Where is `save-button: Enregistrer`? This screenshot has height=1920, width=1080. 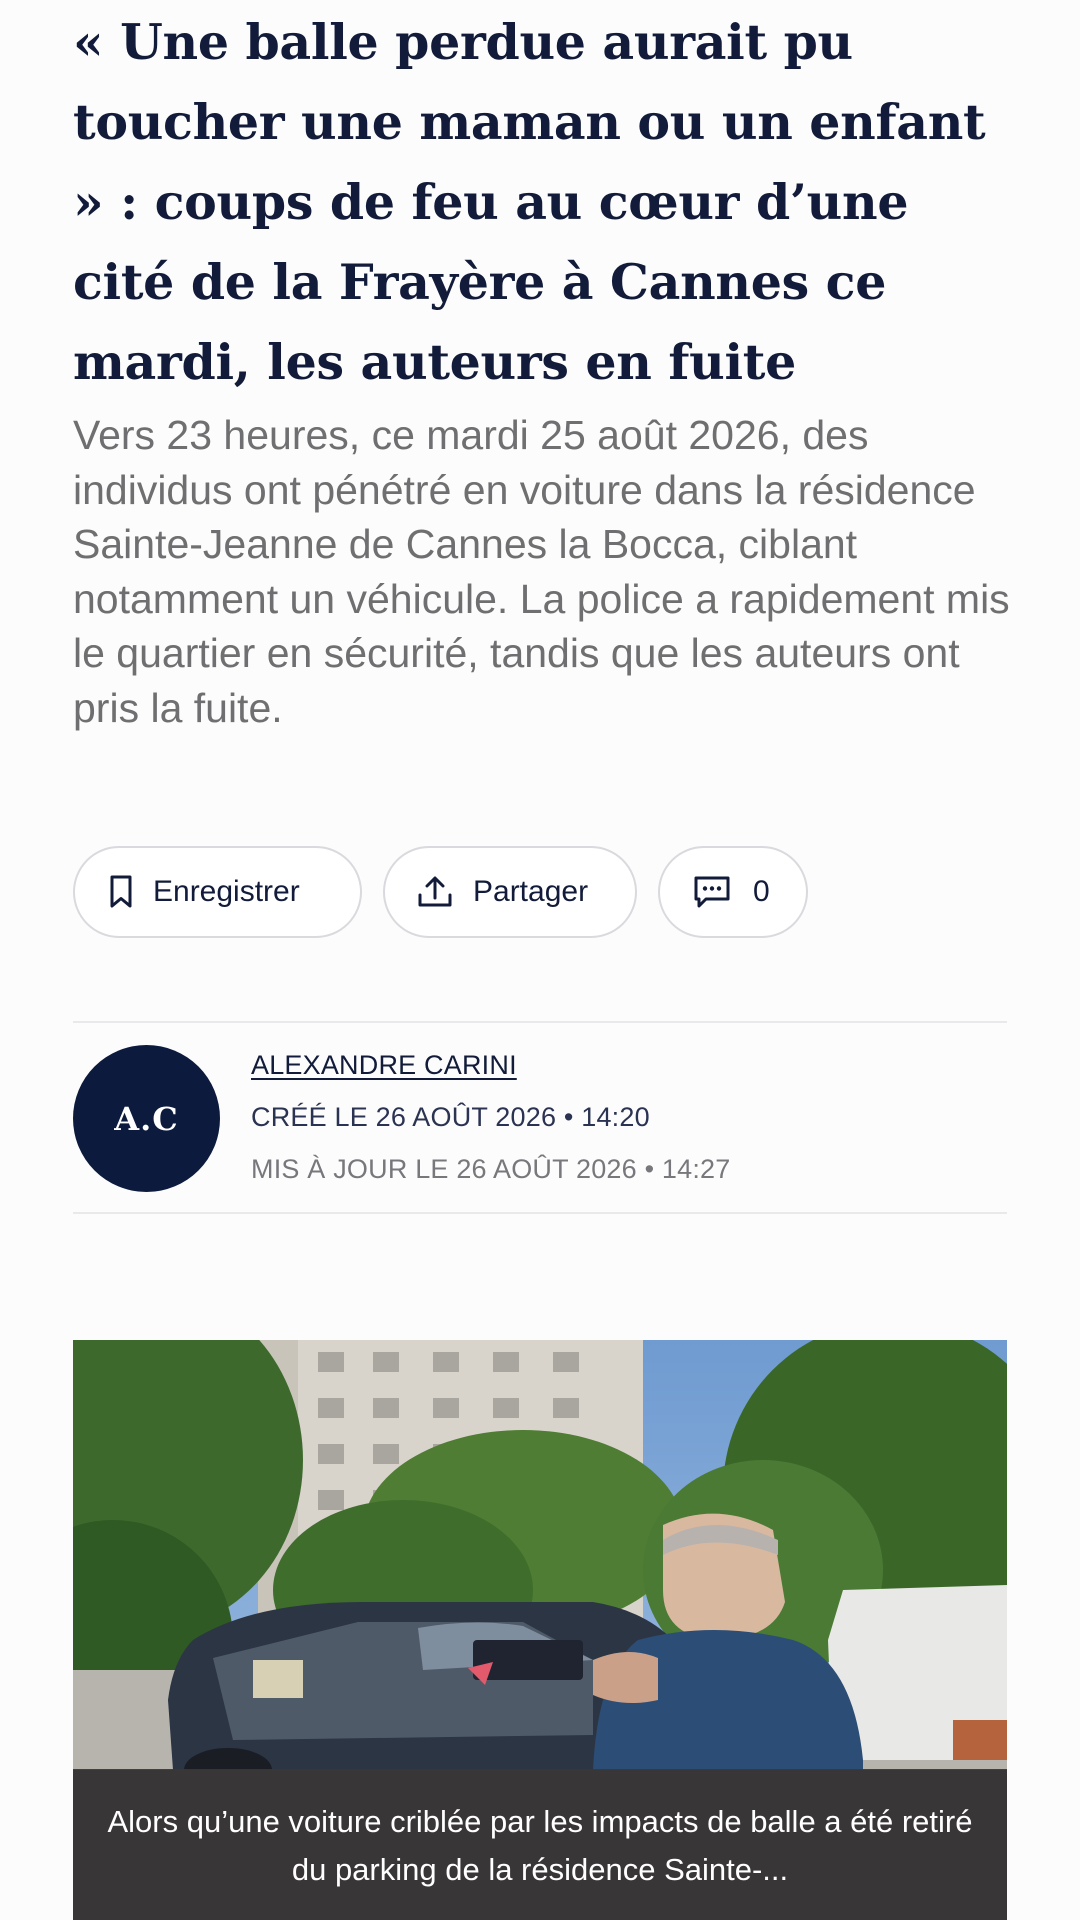
save-button: Enregistrer is located at coordinates (217, 892).